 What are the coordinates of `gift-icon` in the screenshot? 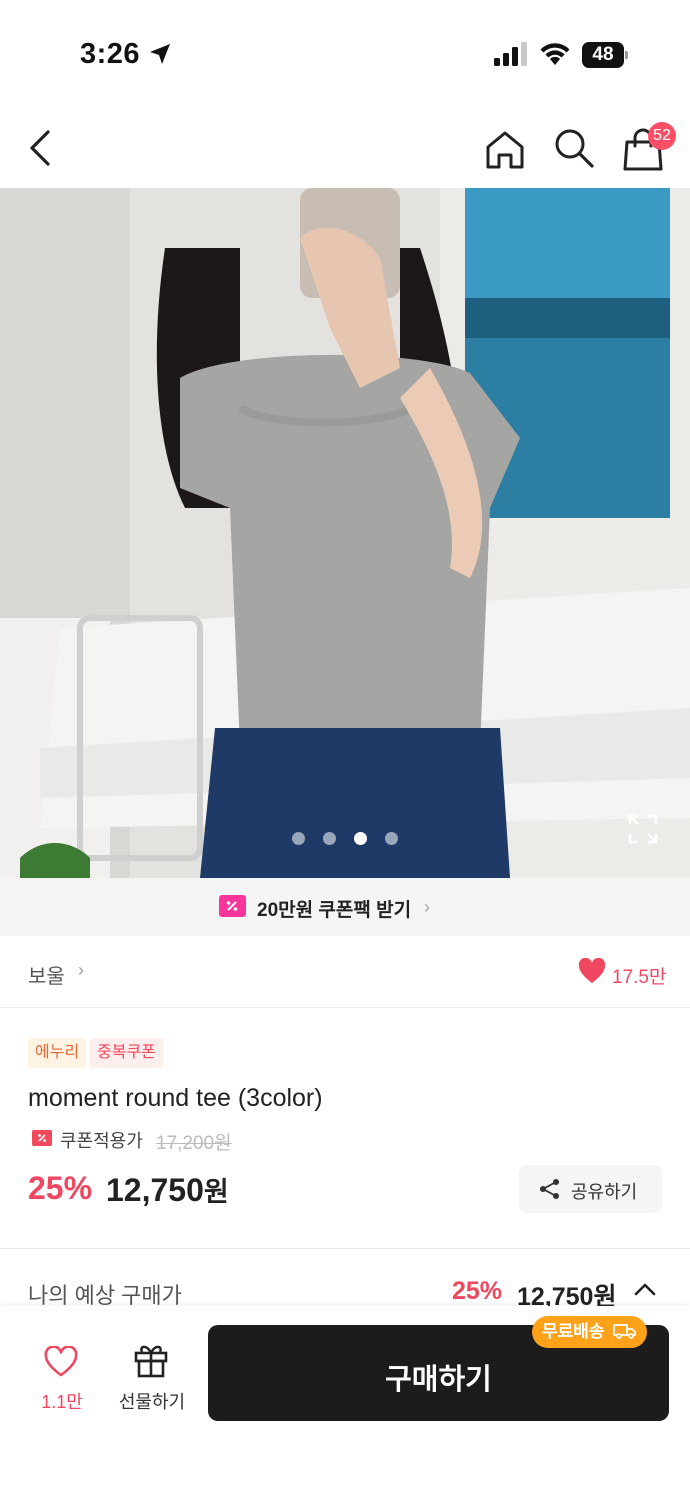 It's located at (151, 1361).